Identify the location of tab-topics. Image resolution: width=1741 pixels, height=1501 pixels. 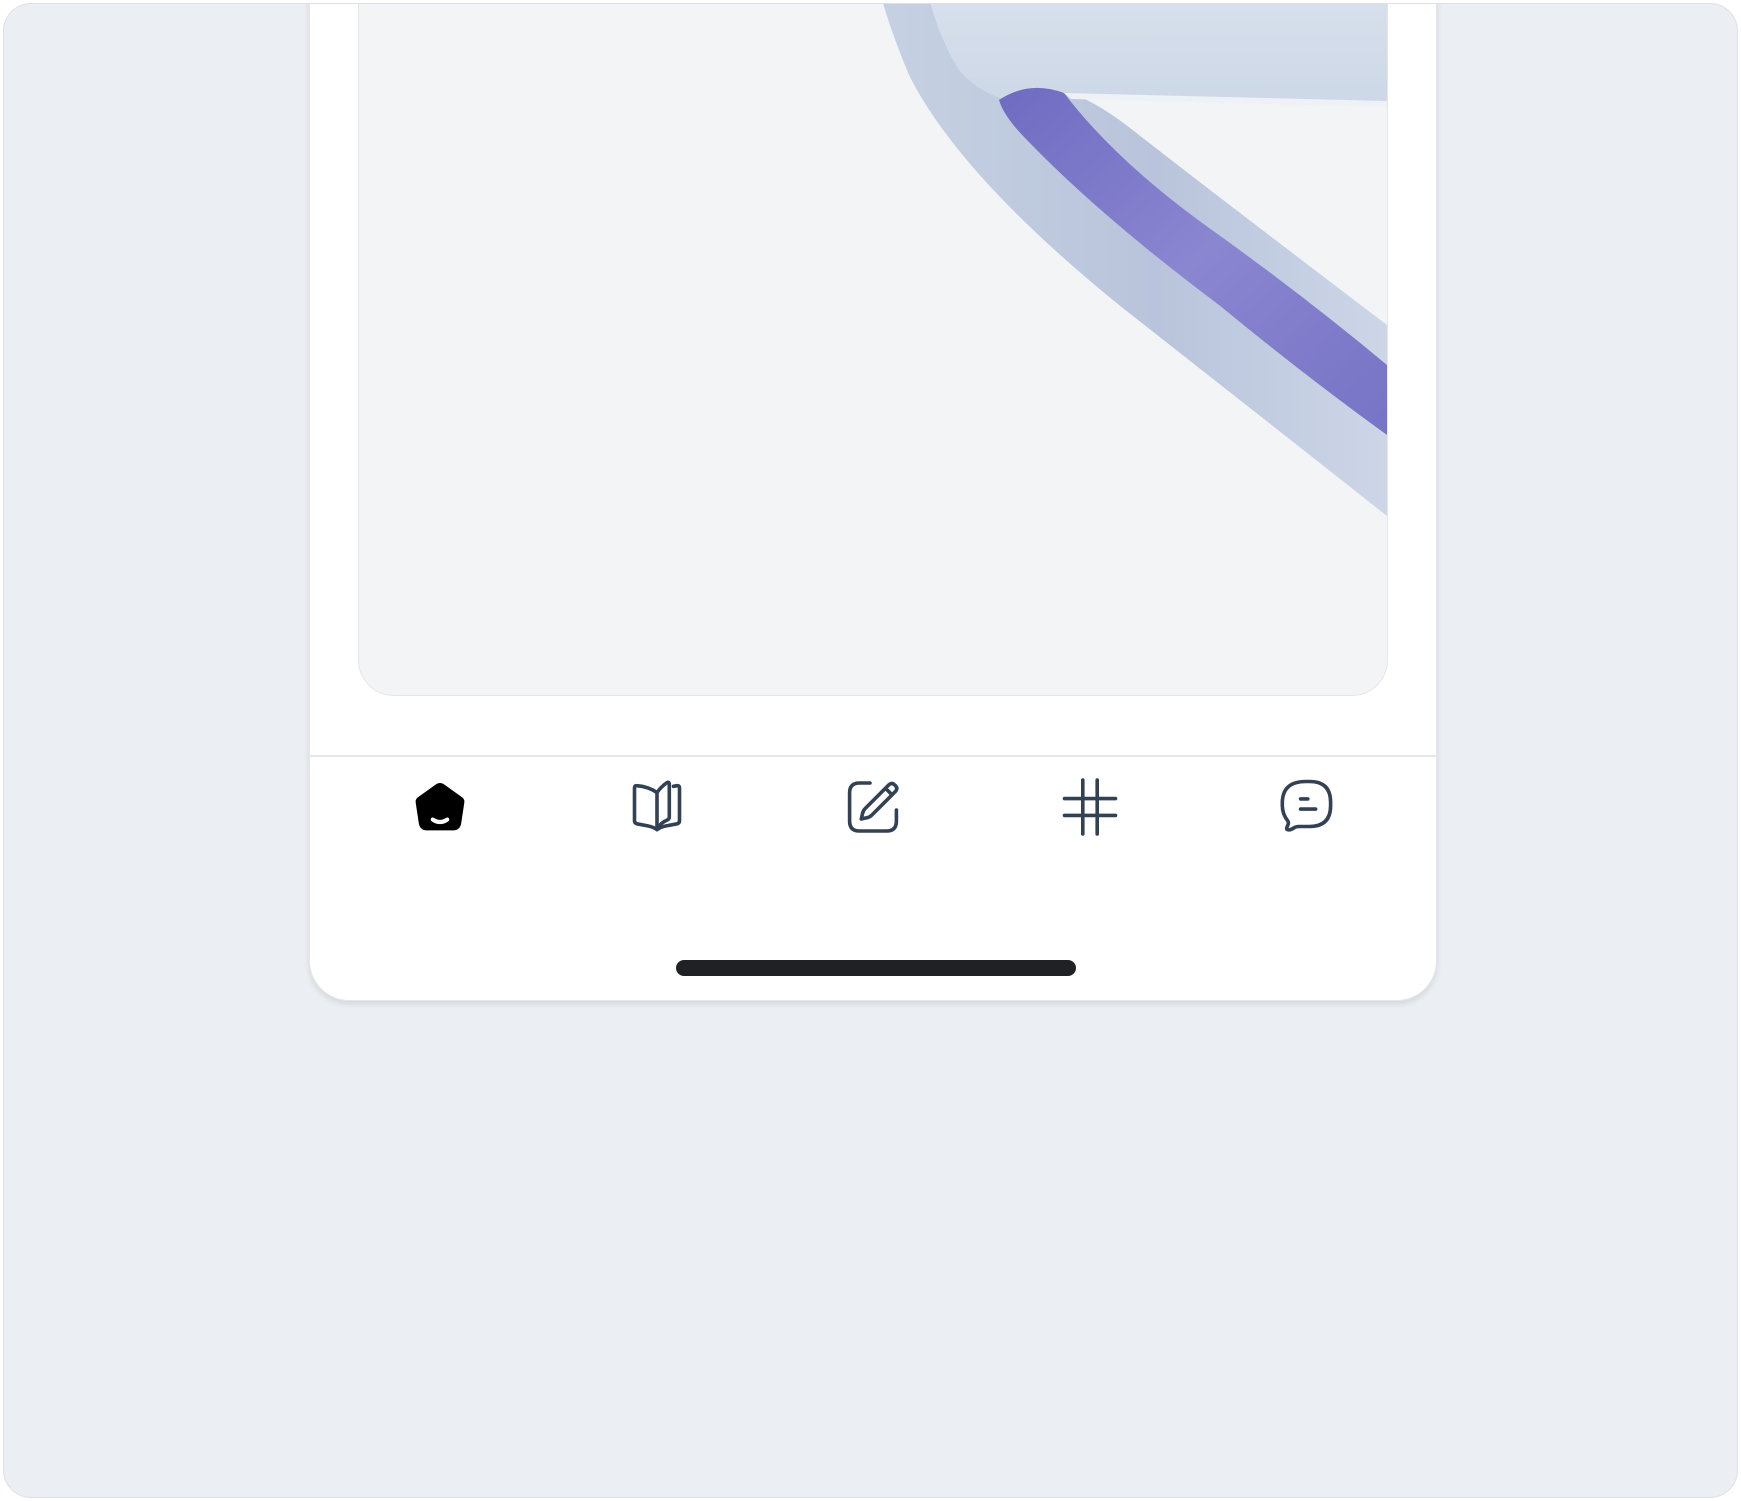
(1090, 807).